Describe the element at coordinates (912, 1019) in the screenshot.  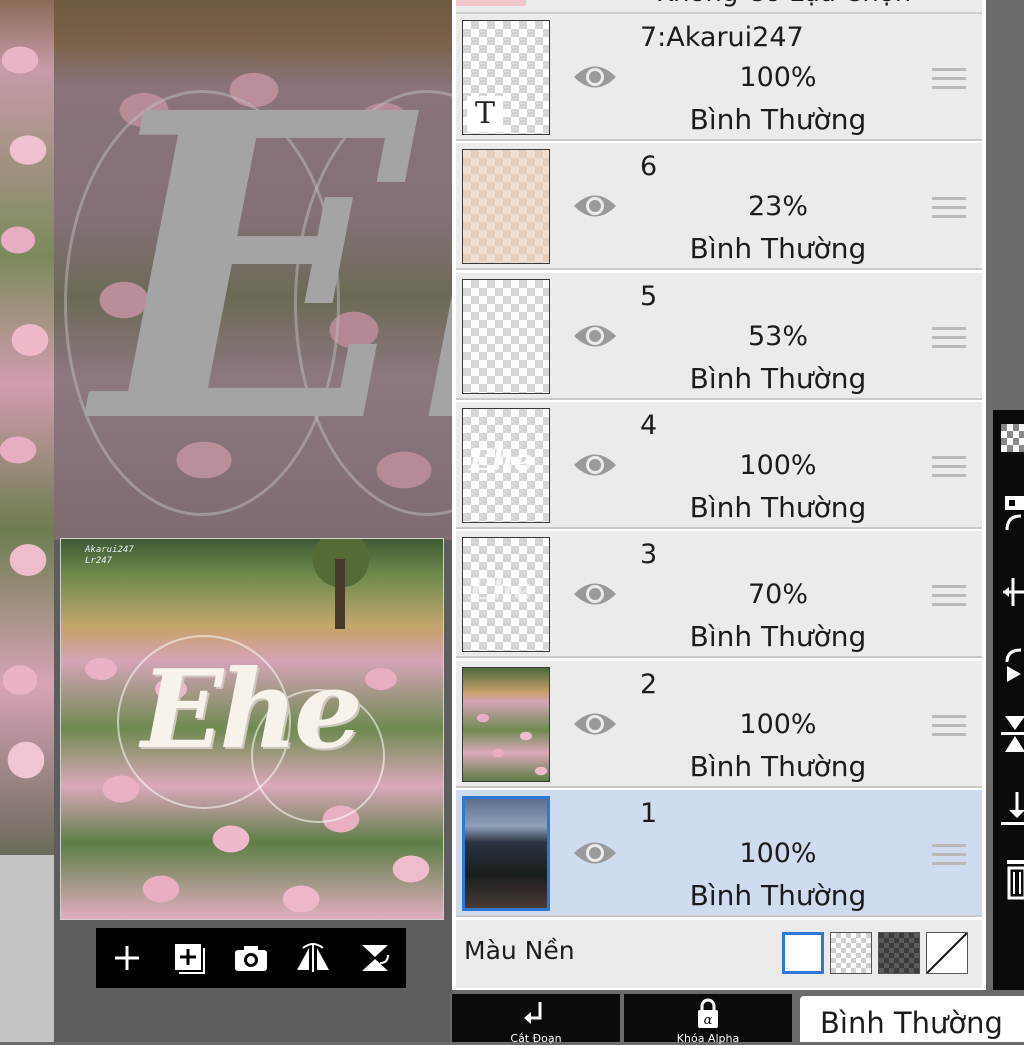
I see `blend-mode-select: Bình Thường` at that location.